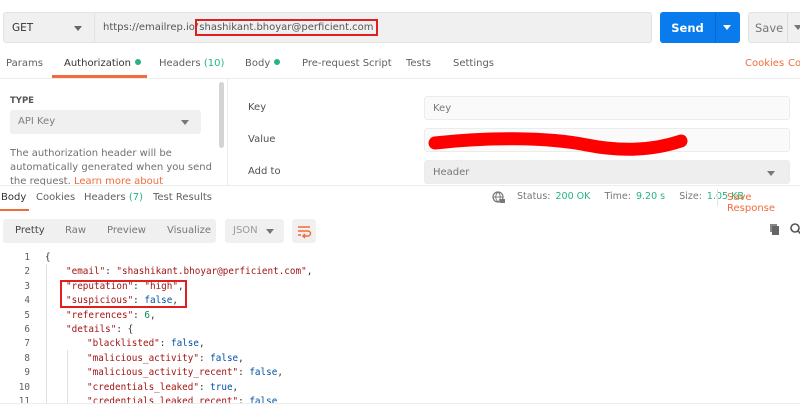 The image size is (800, 412). Describe the element at coordinates (607, 108) in the screenshot. I see `key-input: Key` at that location.